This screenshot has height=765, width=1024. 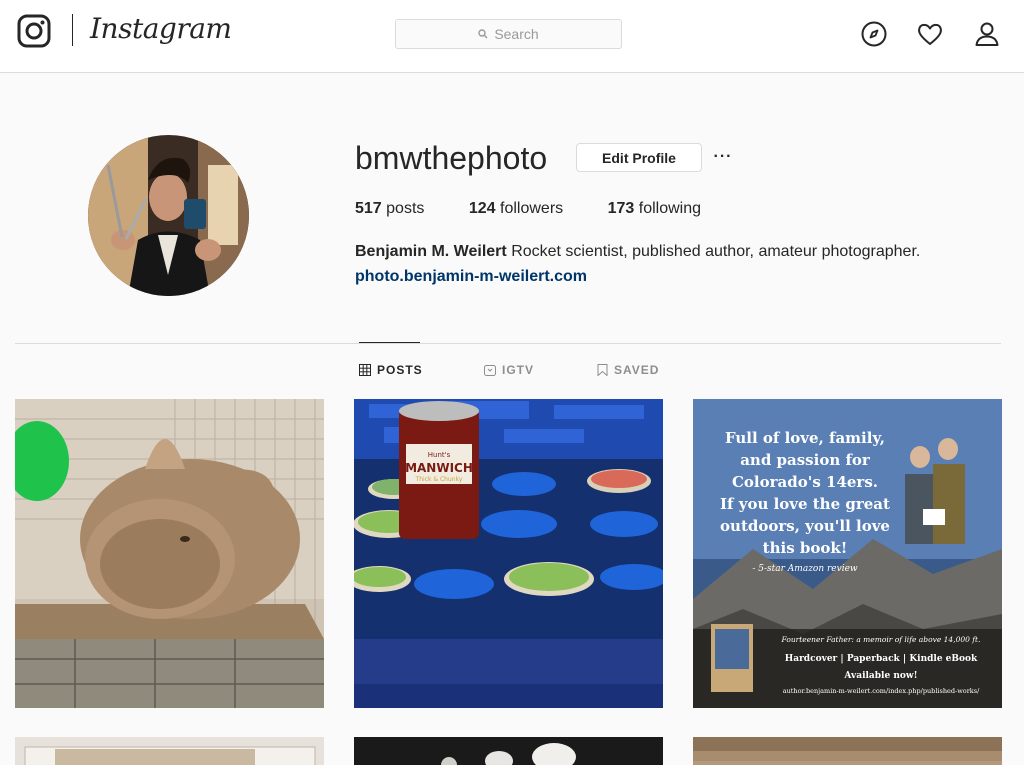 What do you see at coordinates (400, 370) in the screenshot?
I see `tab-label: POSTS` at bounding box center [400, 370].